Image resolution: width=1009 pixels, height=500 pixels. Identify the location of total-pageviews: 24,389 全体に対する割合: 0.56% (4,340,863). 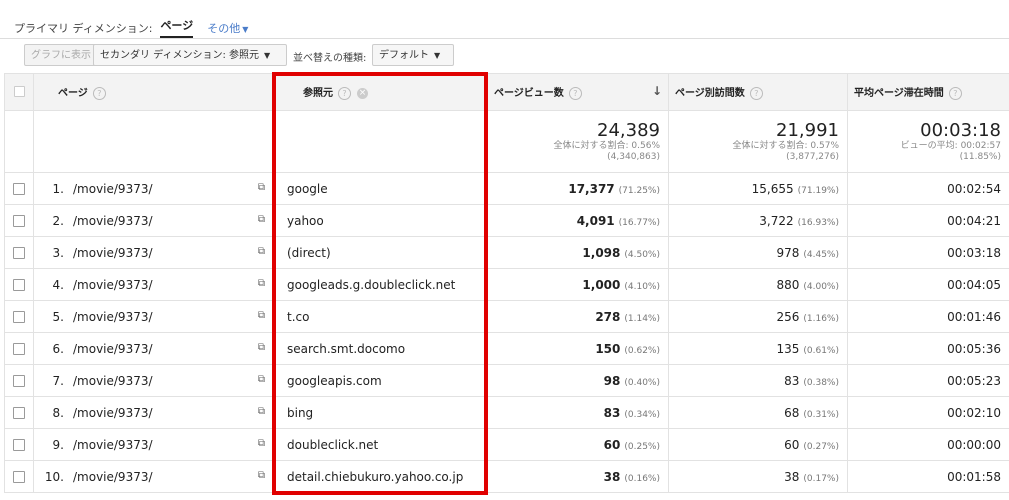
(578, 141).